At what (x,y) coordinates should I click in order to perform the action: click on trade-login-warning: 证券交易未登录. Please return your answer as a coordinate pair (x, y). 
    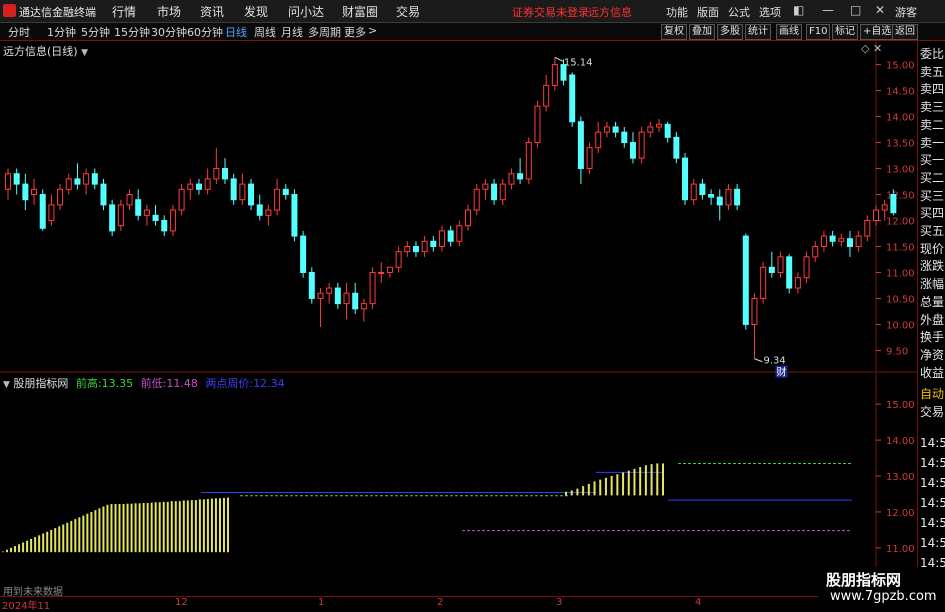
    Looking at the image, I should click on (550, 12).